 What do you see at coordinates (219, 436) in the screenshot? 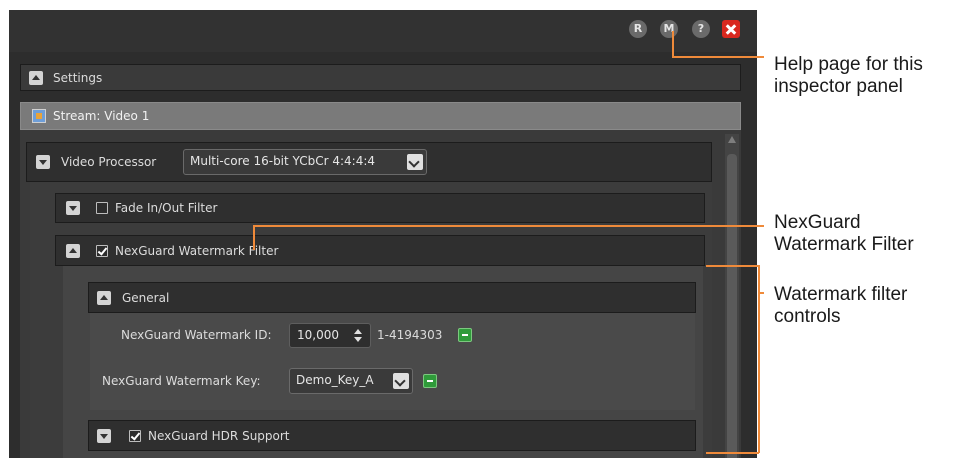
I see `hdr-support-label: NexGuard HDR Support` at bounding box center [219, 436].